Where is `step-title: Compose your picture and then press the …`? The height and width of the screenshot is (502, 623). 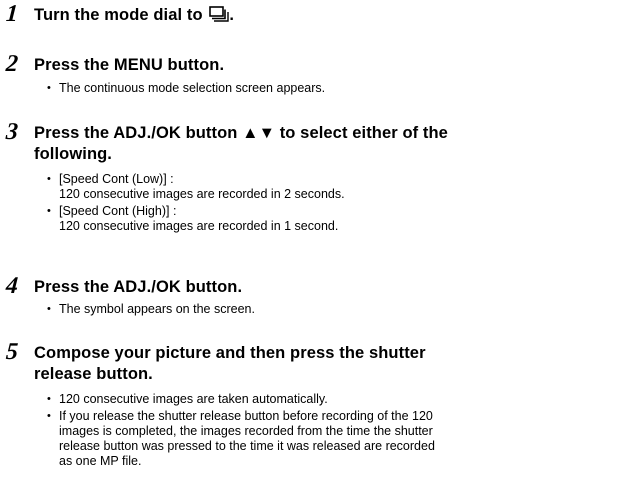 step-title: Compose your picture and then press the … is located at coordinates (324, 364).